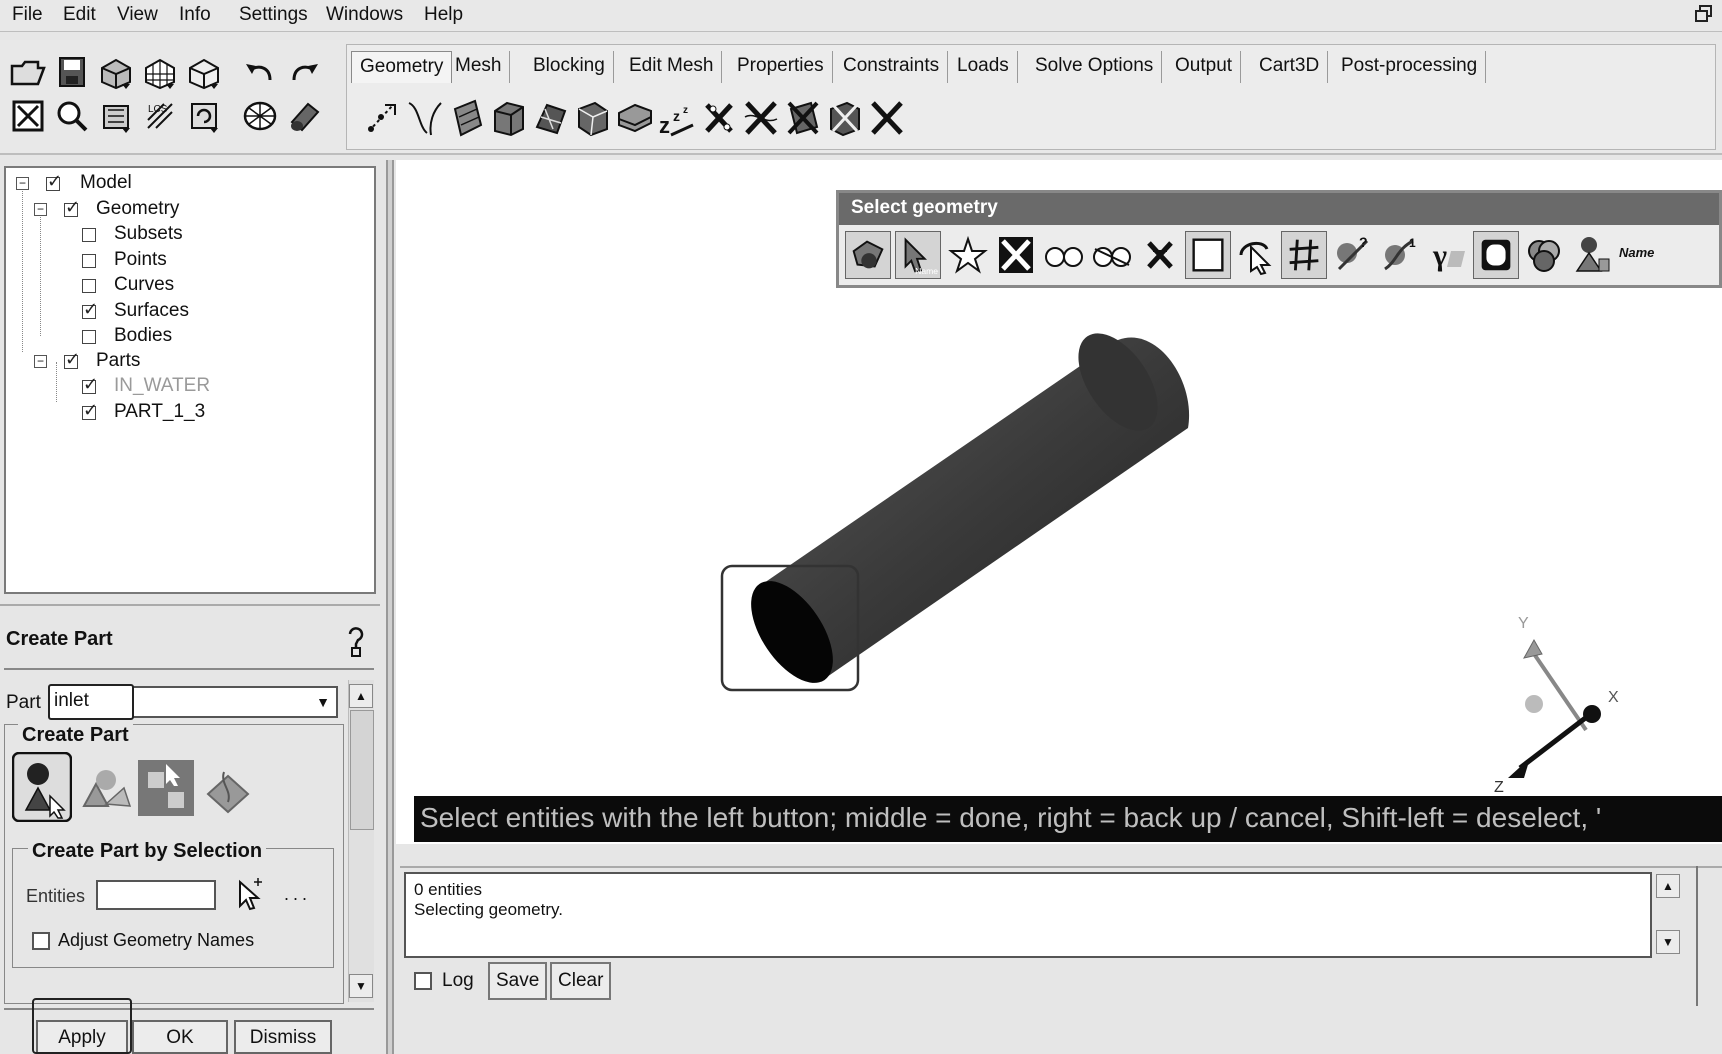 The width and height of the screenshot is (1722, 1054). I want to click on select-visible-icon, so click(1064, 255).